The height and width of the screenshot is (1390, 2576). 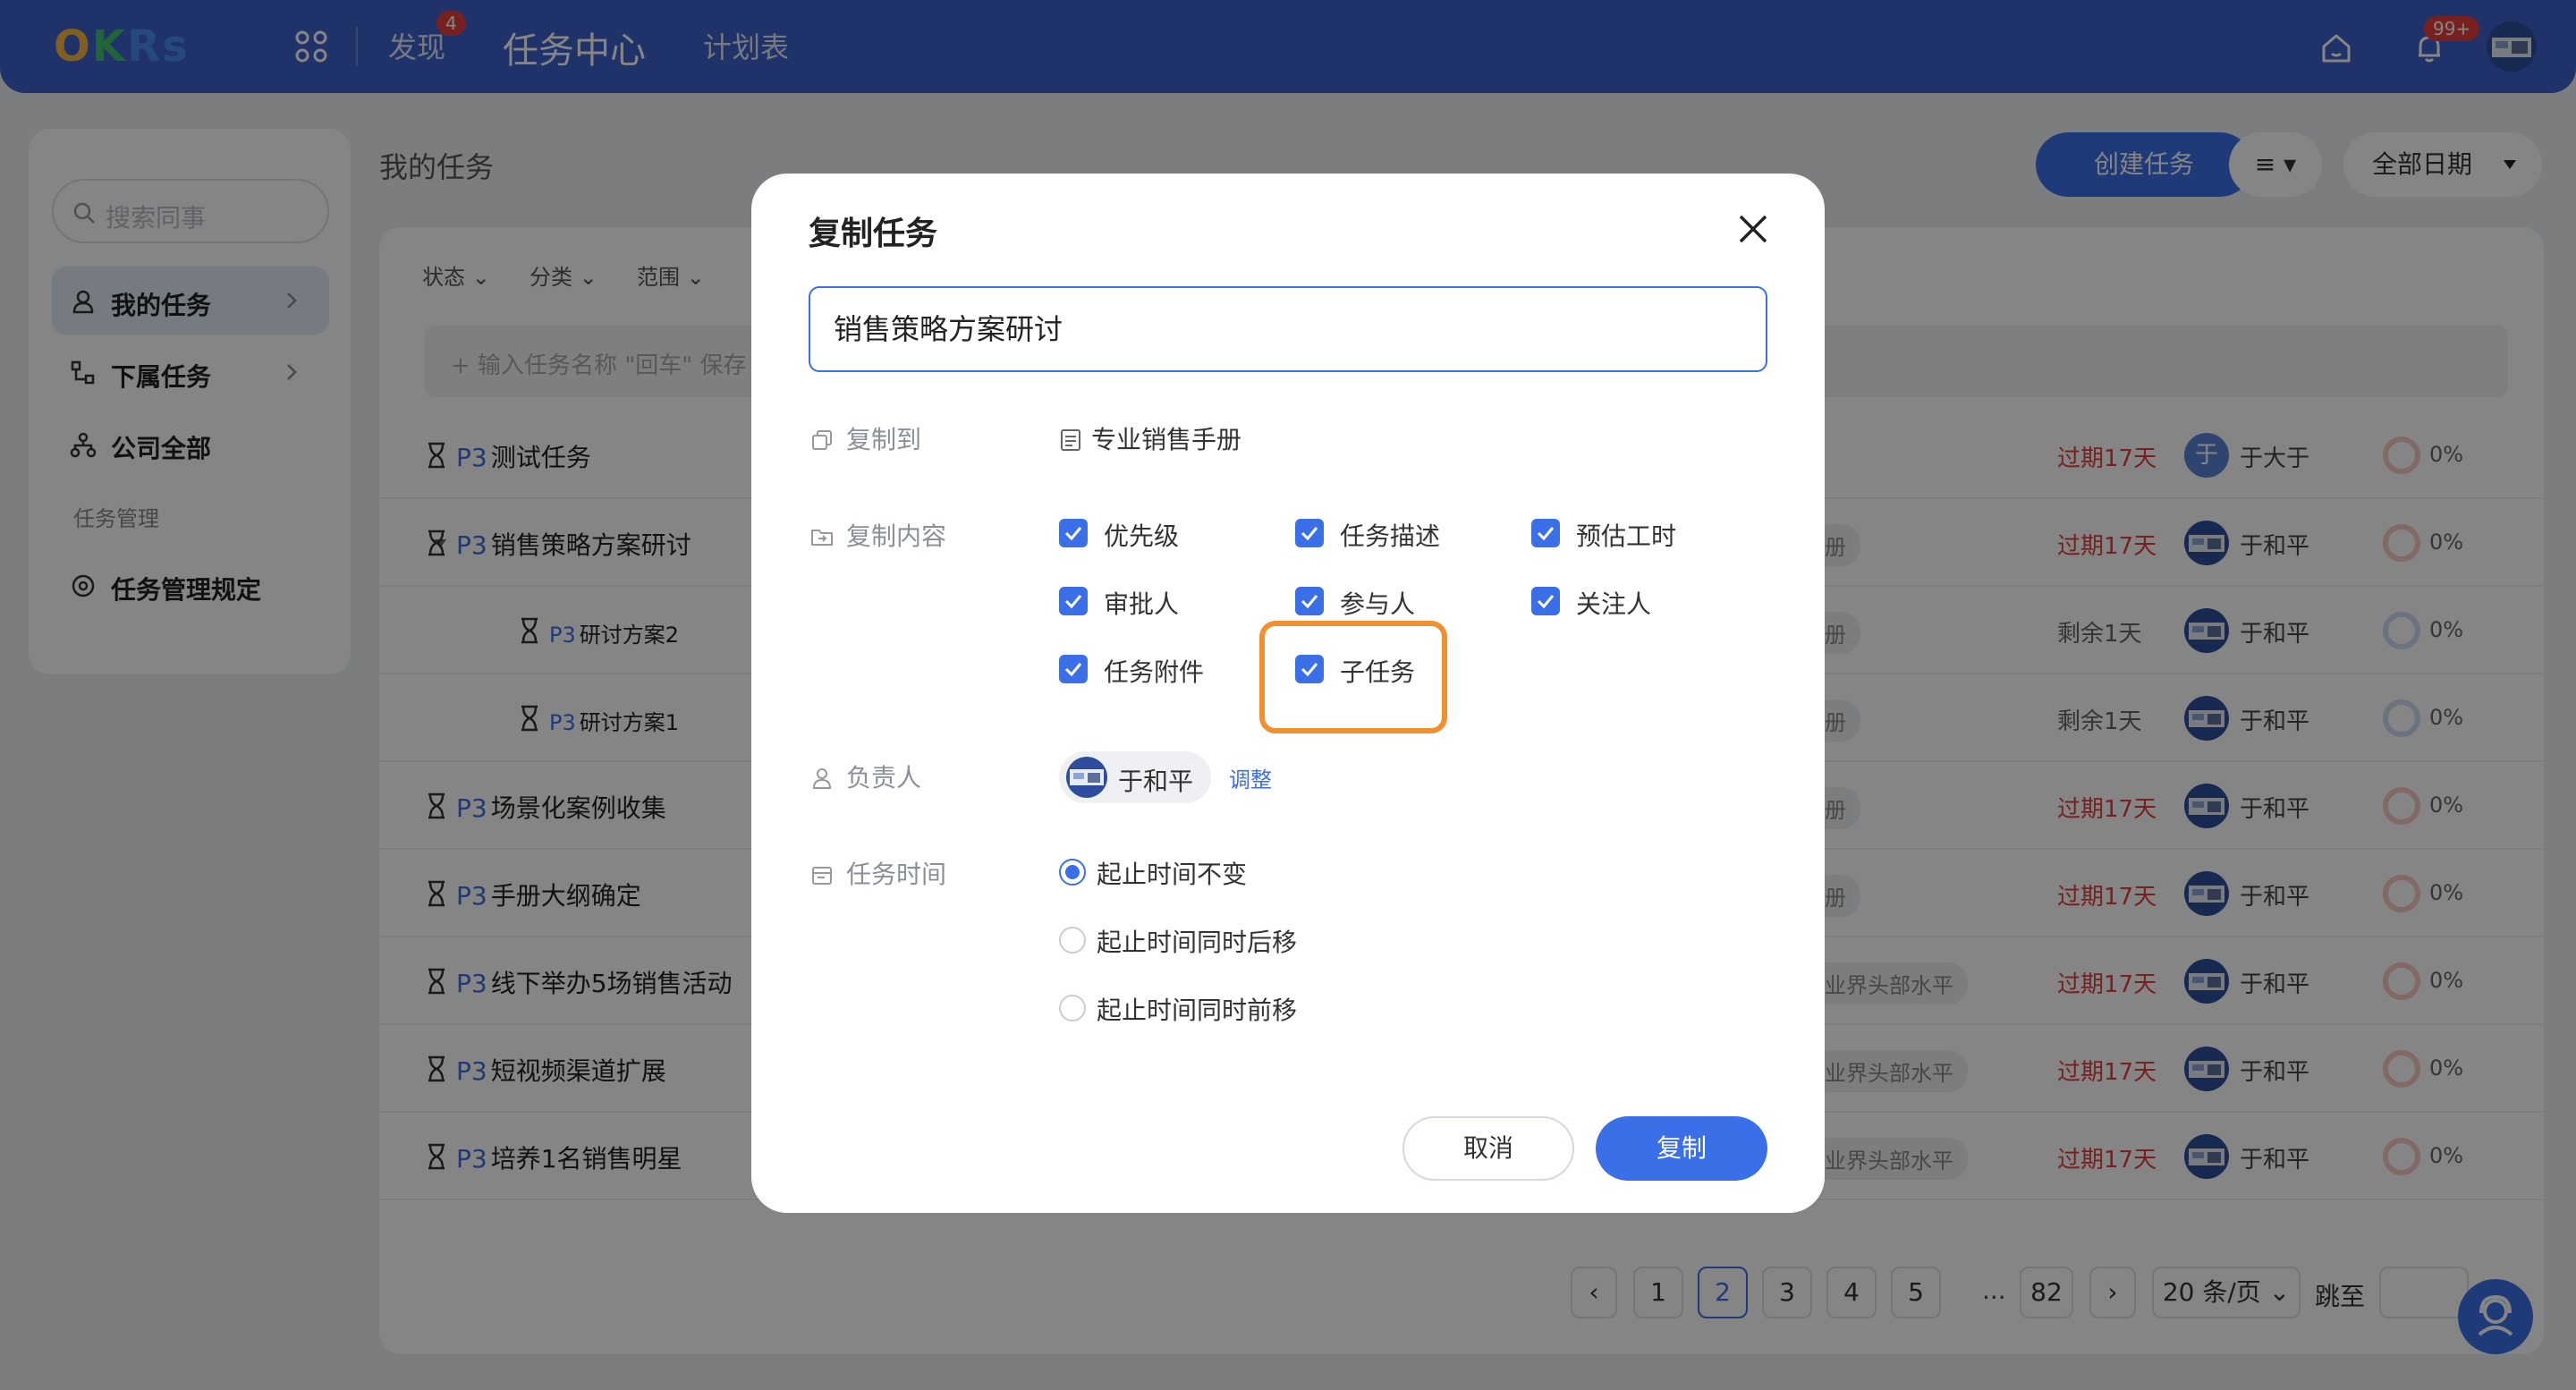 I want to click on task-time-label: 任务时间, so click(x=878, y=873).